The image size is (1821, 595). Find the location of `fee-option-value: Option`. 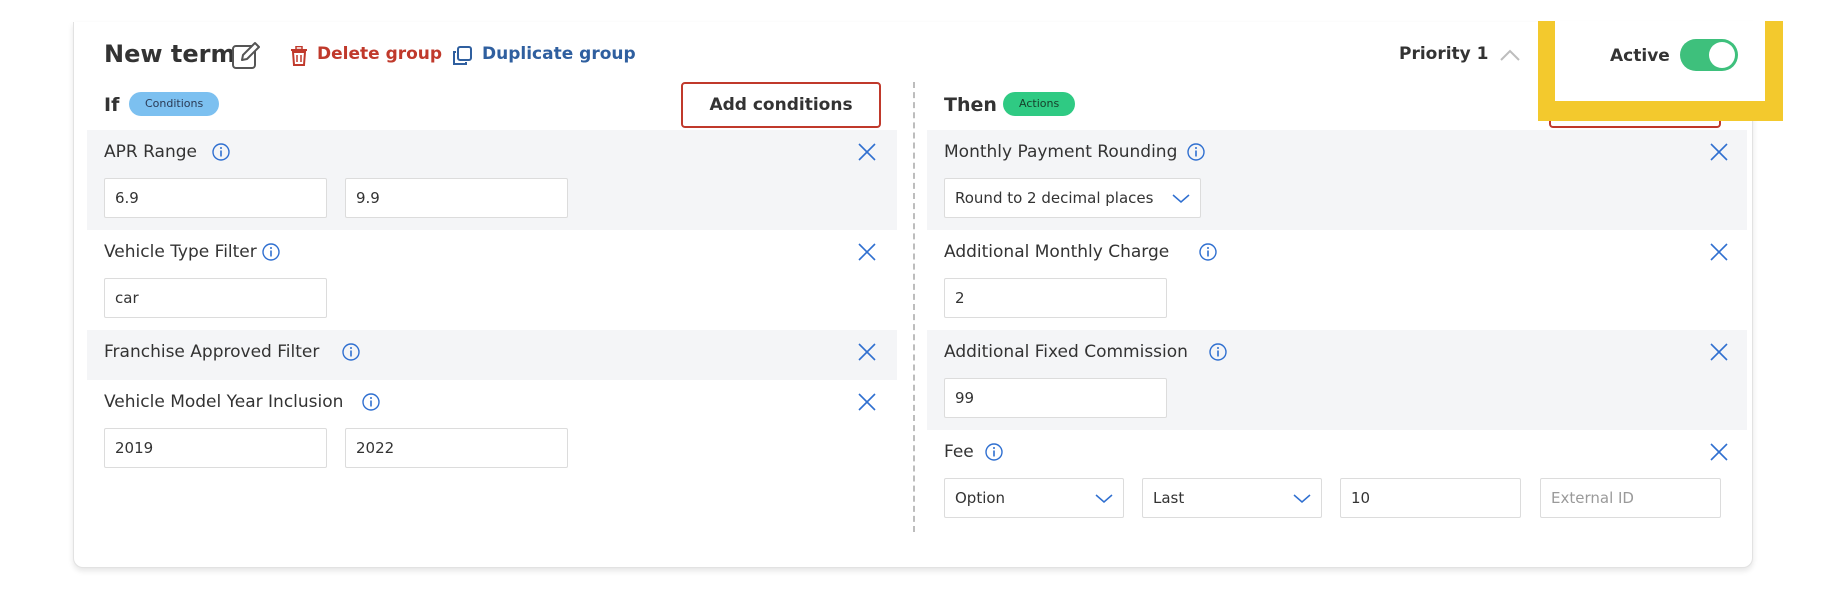

fee-option-value: Option is located at coordinates (980, 498).